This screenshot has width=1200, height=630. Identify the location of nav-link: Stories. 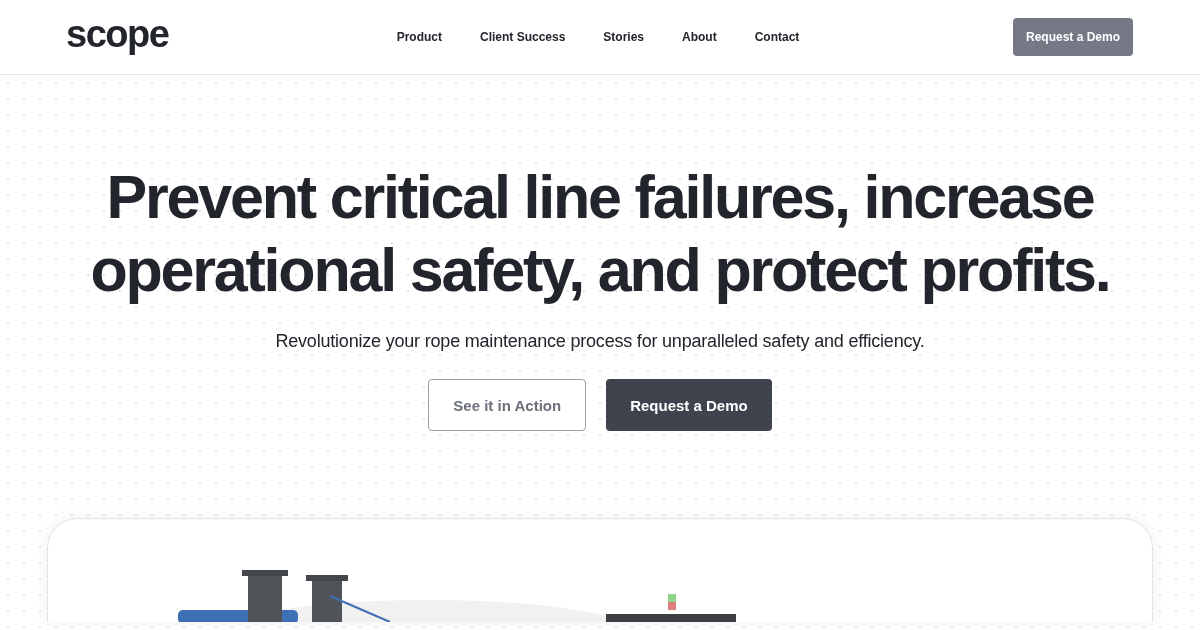
(624, 37).